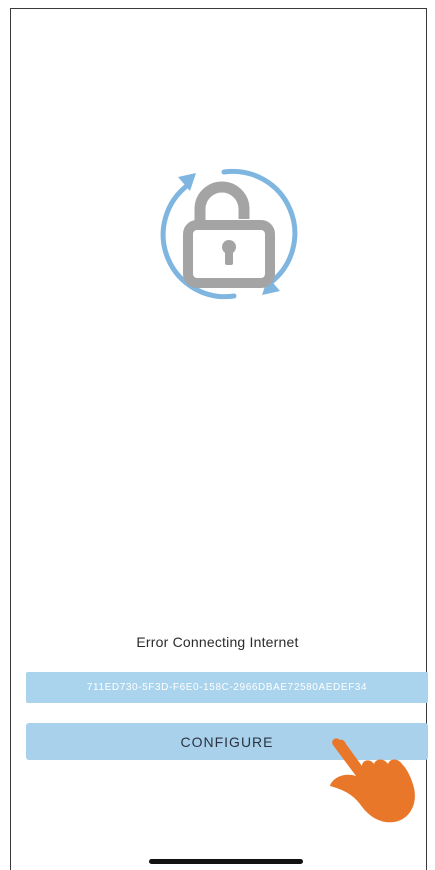 This screenshot has height=870, width=435. What do you see at coordinates (226, 861) in the screenshot?
I see `home-indicator` at bounding box center [226, 861].